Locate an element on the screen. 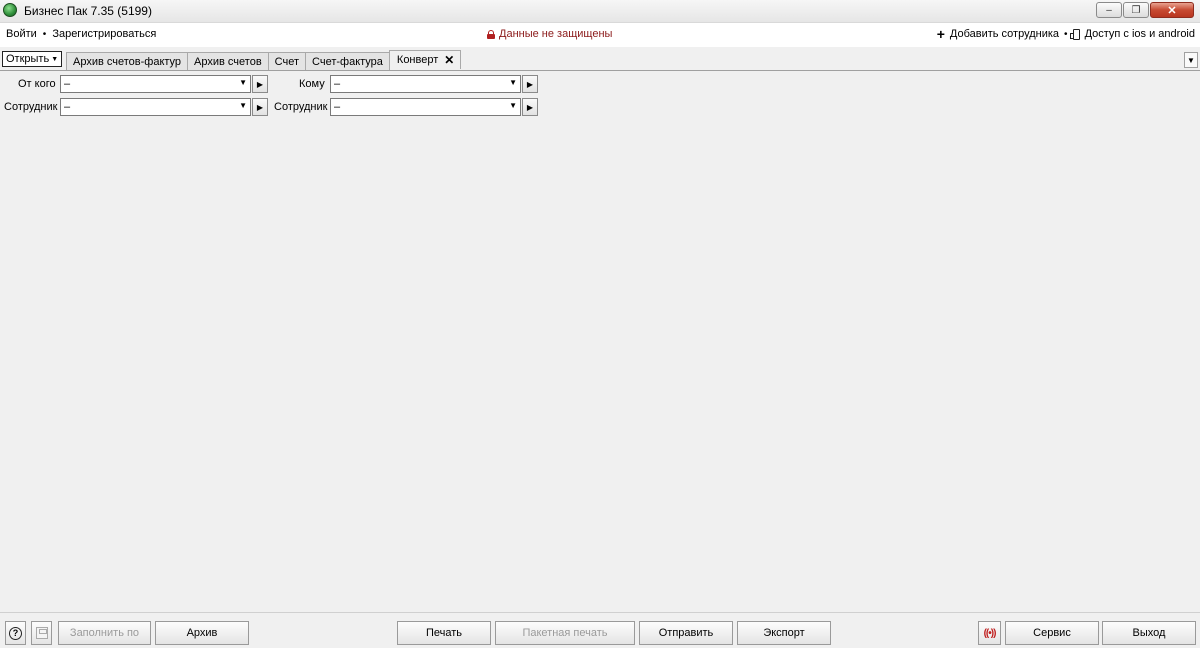 The width and height of the screenshot is (1200, 648). from-combobox: – ▼ is located at coordinates (155, 84).